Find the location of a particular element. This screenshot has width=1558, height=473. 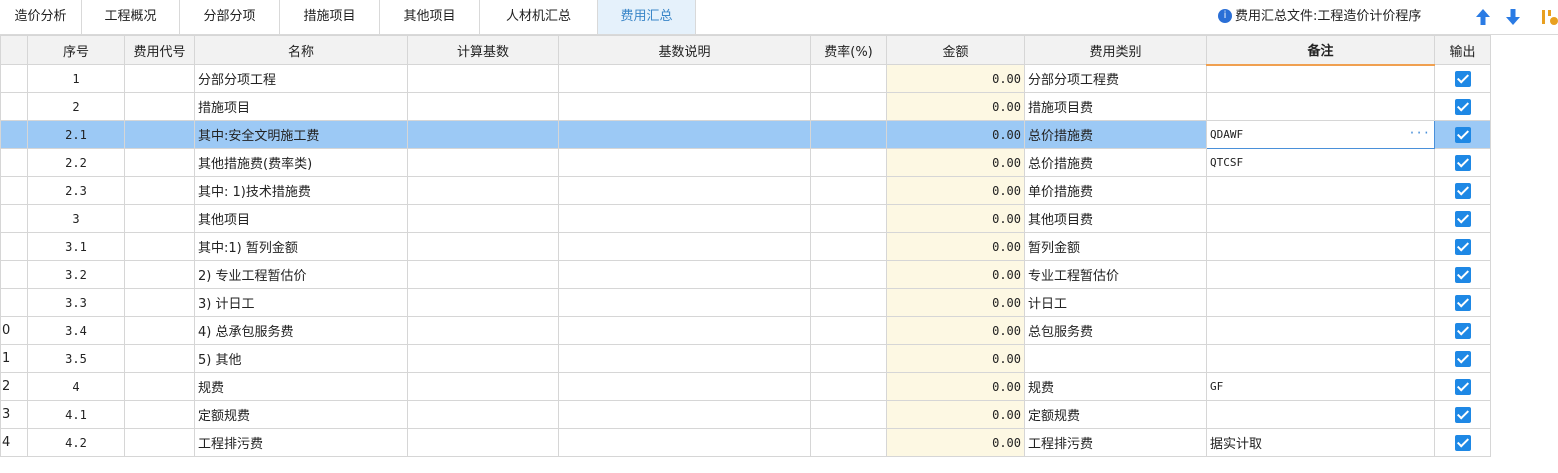

row-number-cell: 2 is located at coordinates (14, 386).